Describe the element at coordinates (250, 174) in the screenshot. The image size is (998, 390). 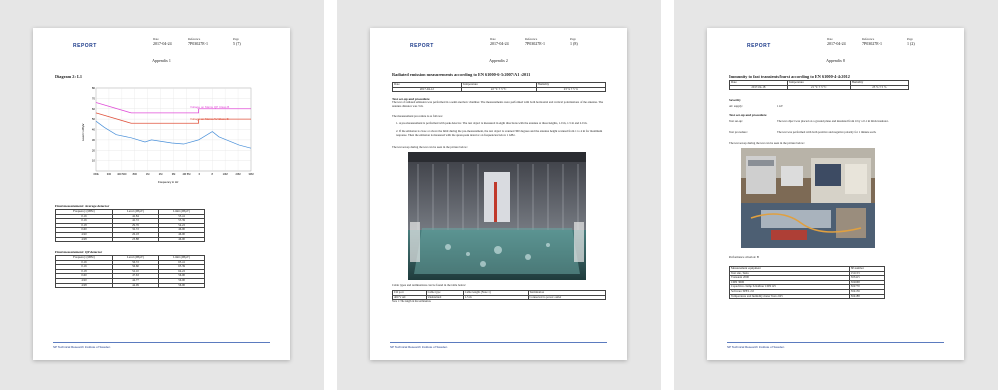
I see `x-tick-label: 30M` at that location.